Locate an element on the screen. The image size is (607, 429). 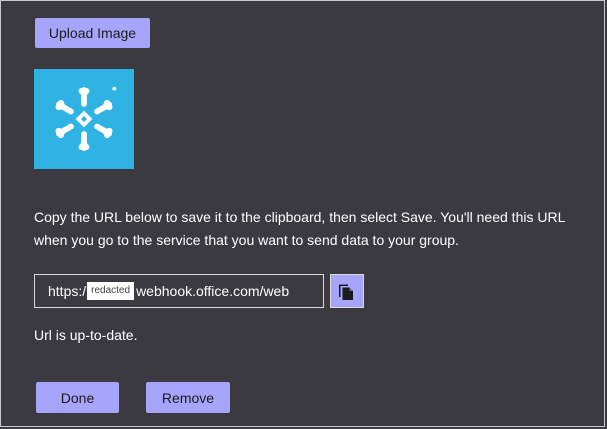
copy-icon is located at coordinates (346, 292).